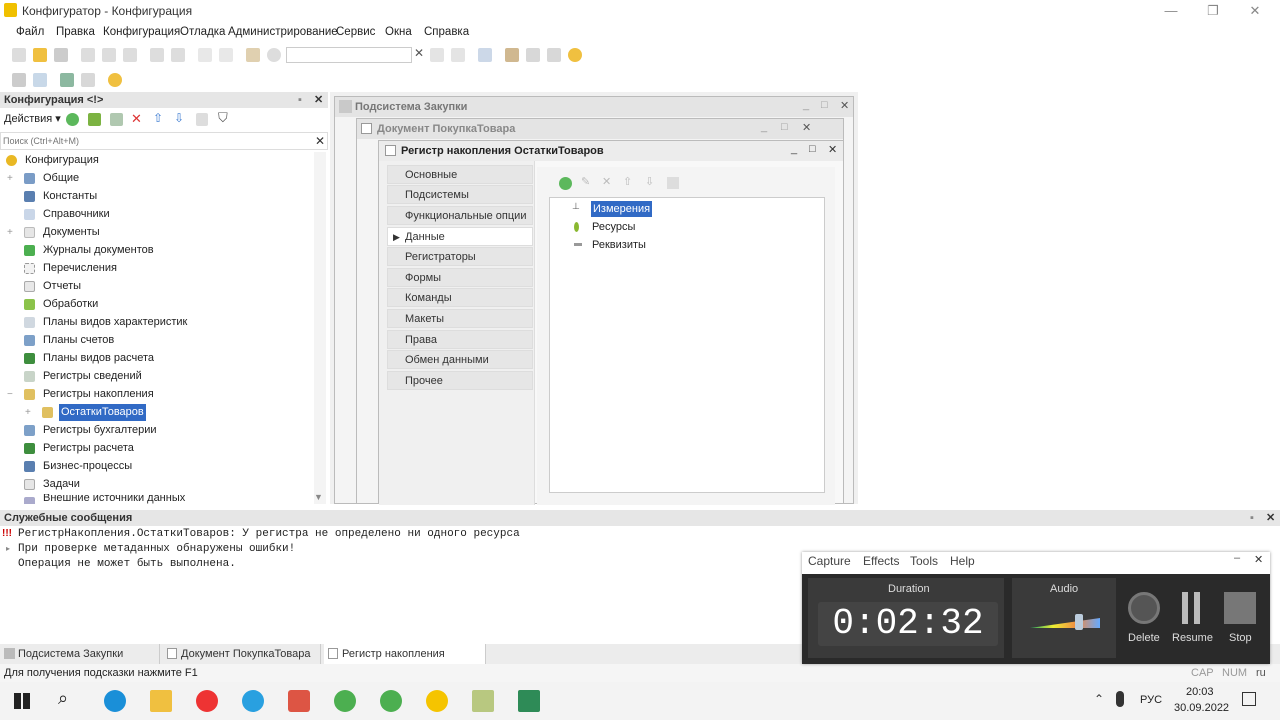  I want to click on tree-search-input, so click(153, 141).